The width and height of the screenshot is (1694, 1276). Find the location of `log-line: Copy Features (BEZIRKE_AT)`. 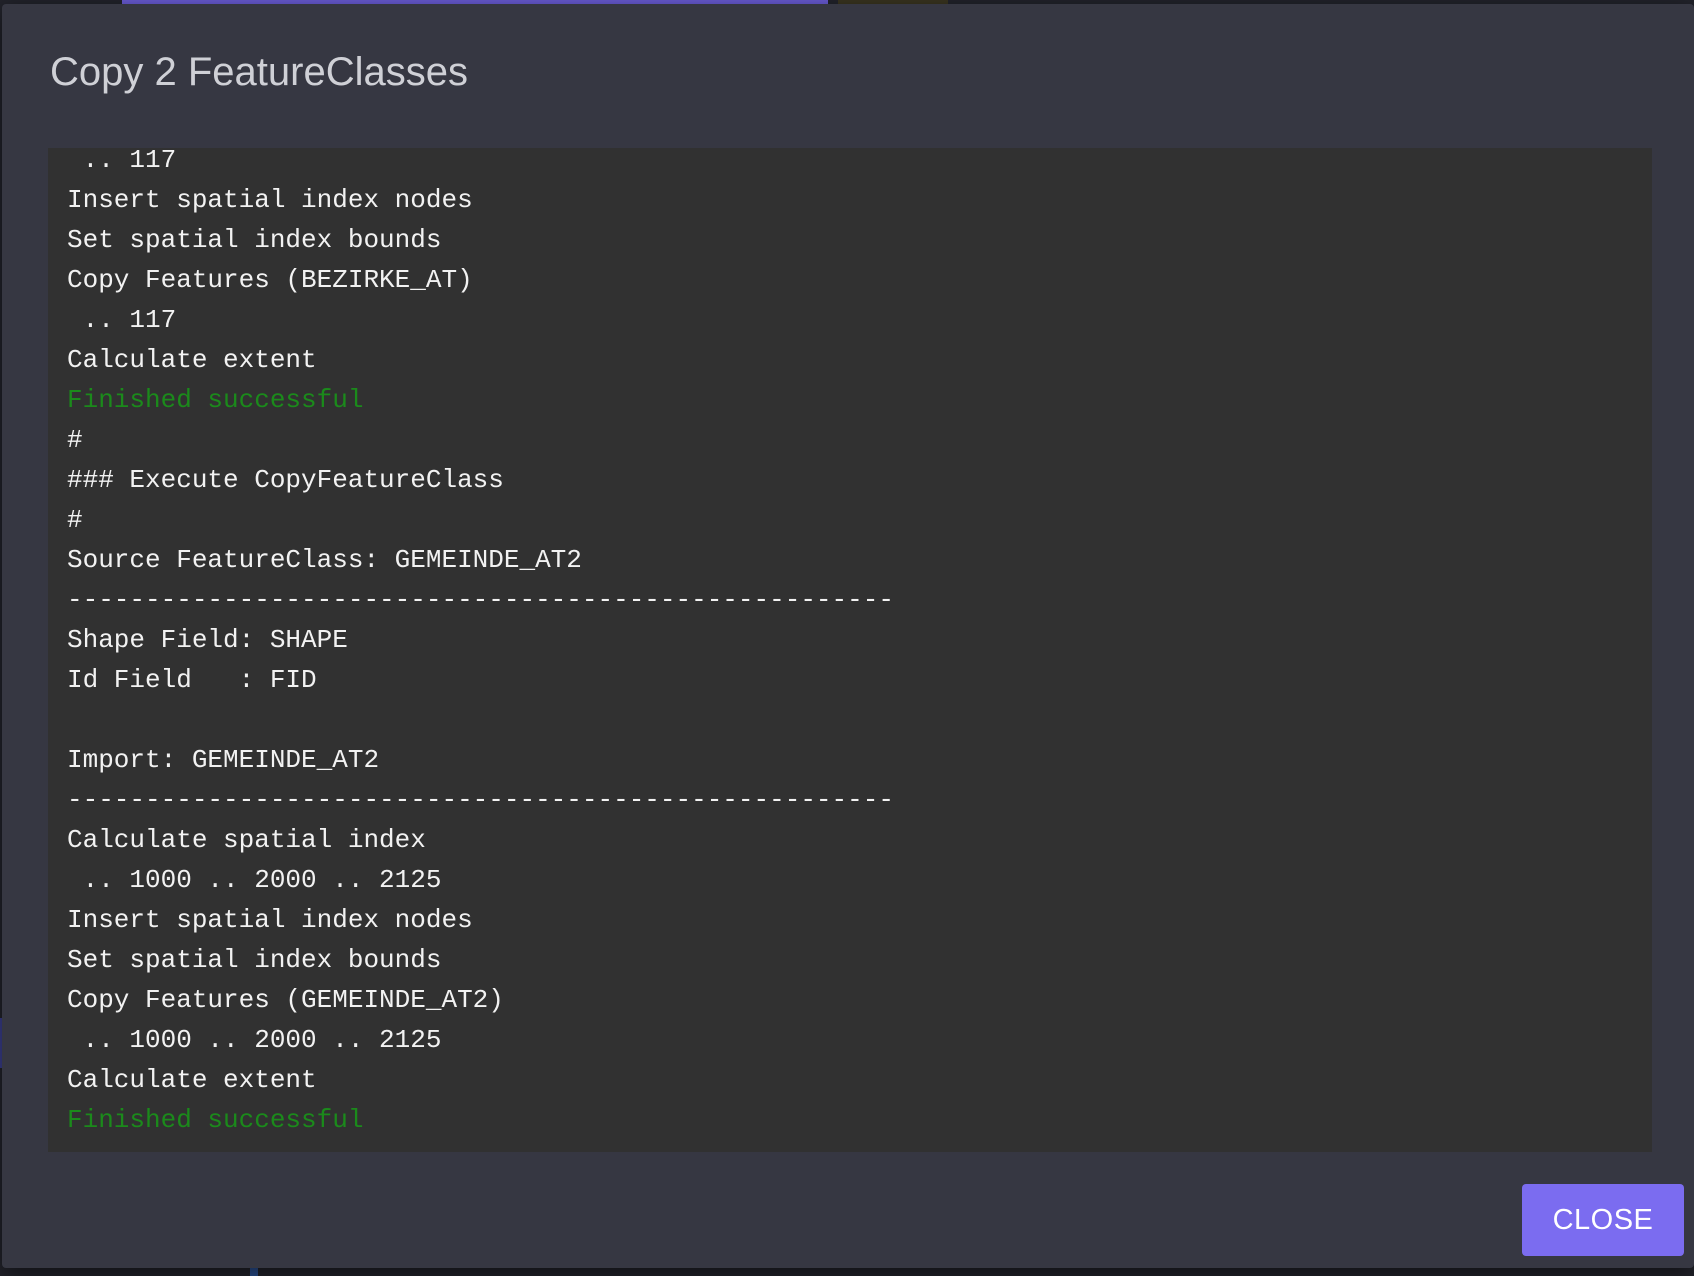

log-line: Copy Features (BEZIRKE_AT) is located at coordinates (270, 280).